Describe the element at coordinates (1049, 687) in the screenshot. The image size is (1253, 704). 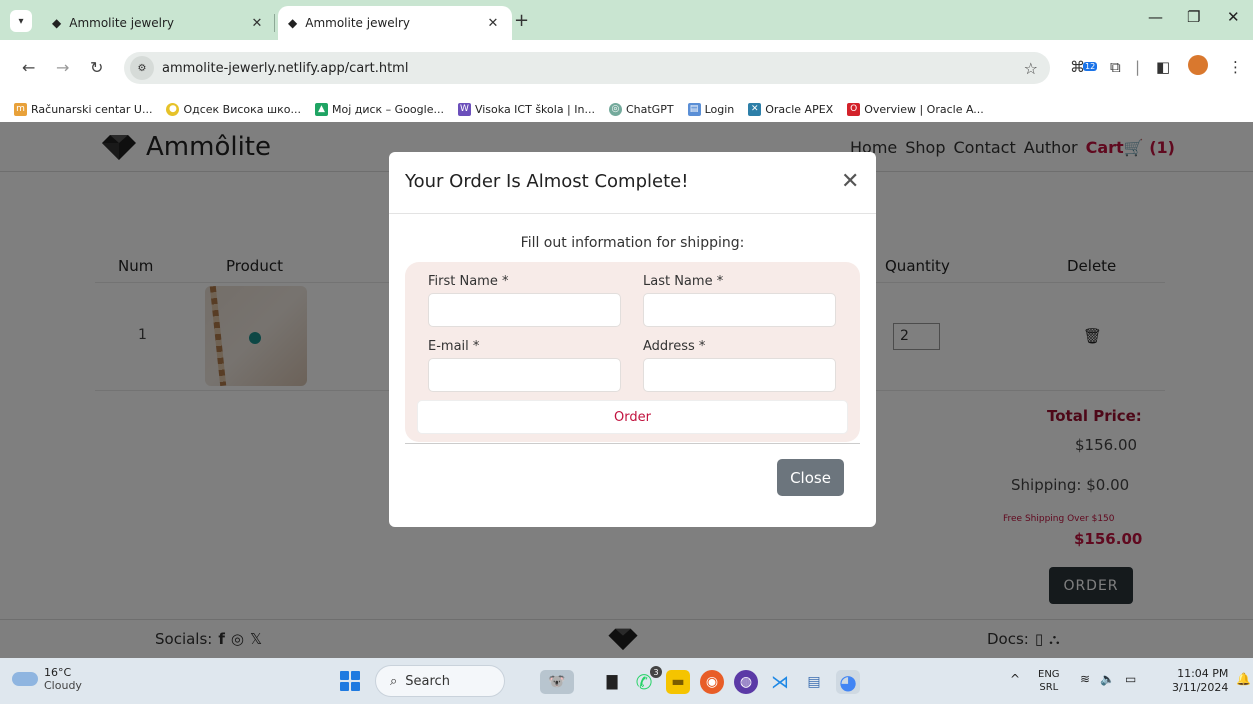
I see `lang-bottom: SRL` at that location.